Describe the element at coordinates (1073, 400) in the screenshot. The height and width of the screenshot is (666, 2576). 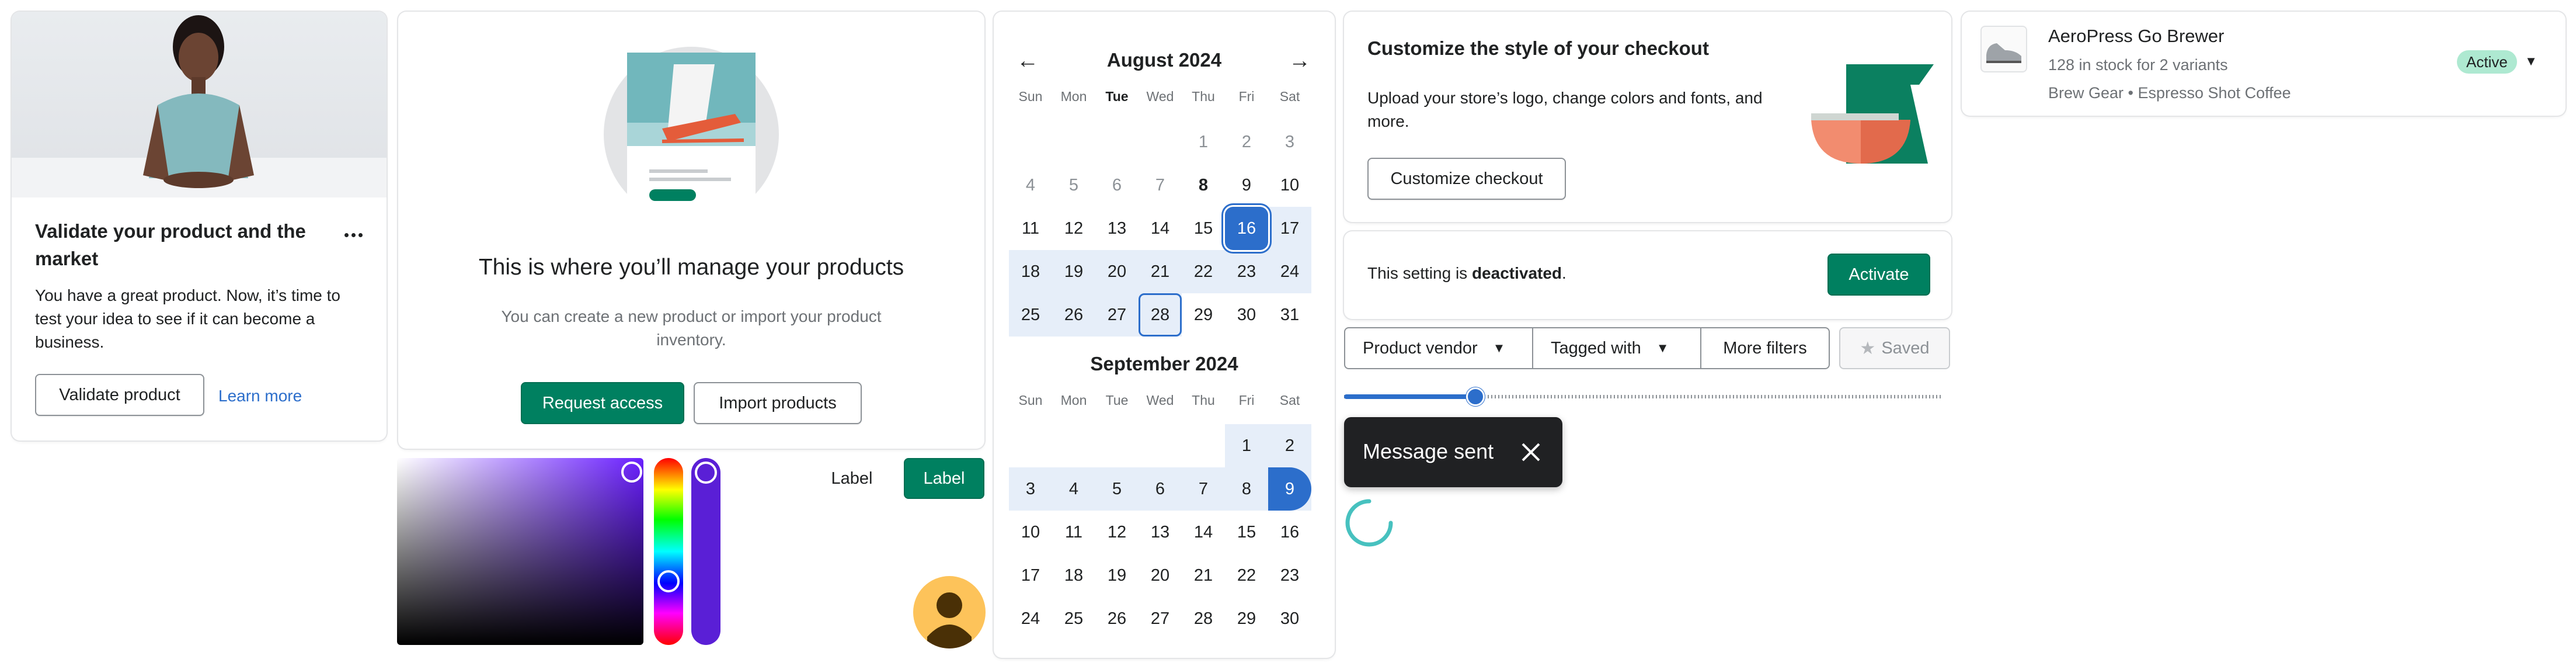
I see `weekday-label: Mon` at that location.